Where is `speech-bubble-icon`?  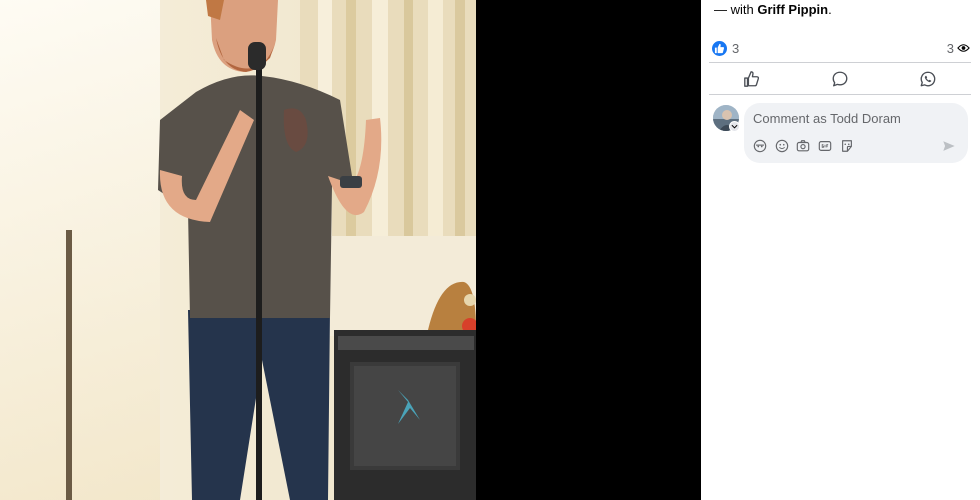
speech-bubble-icon is located at coordinates (840, 78).